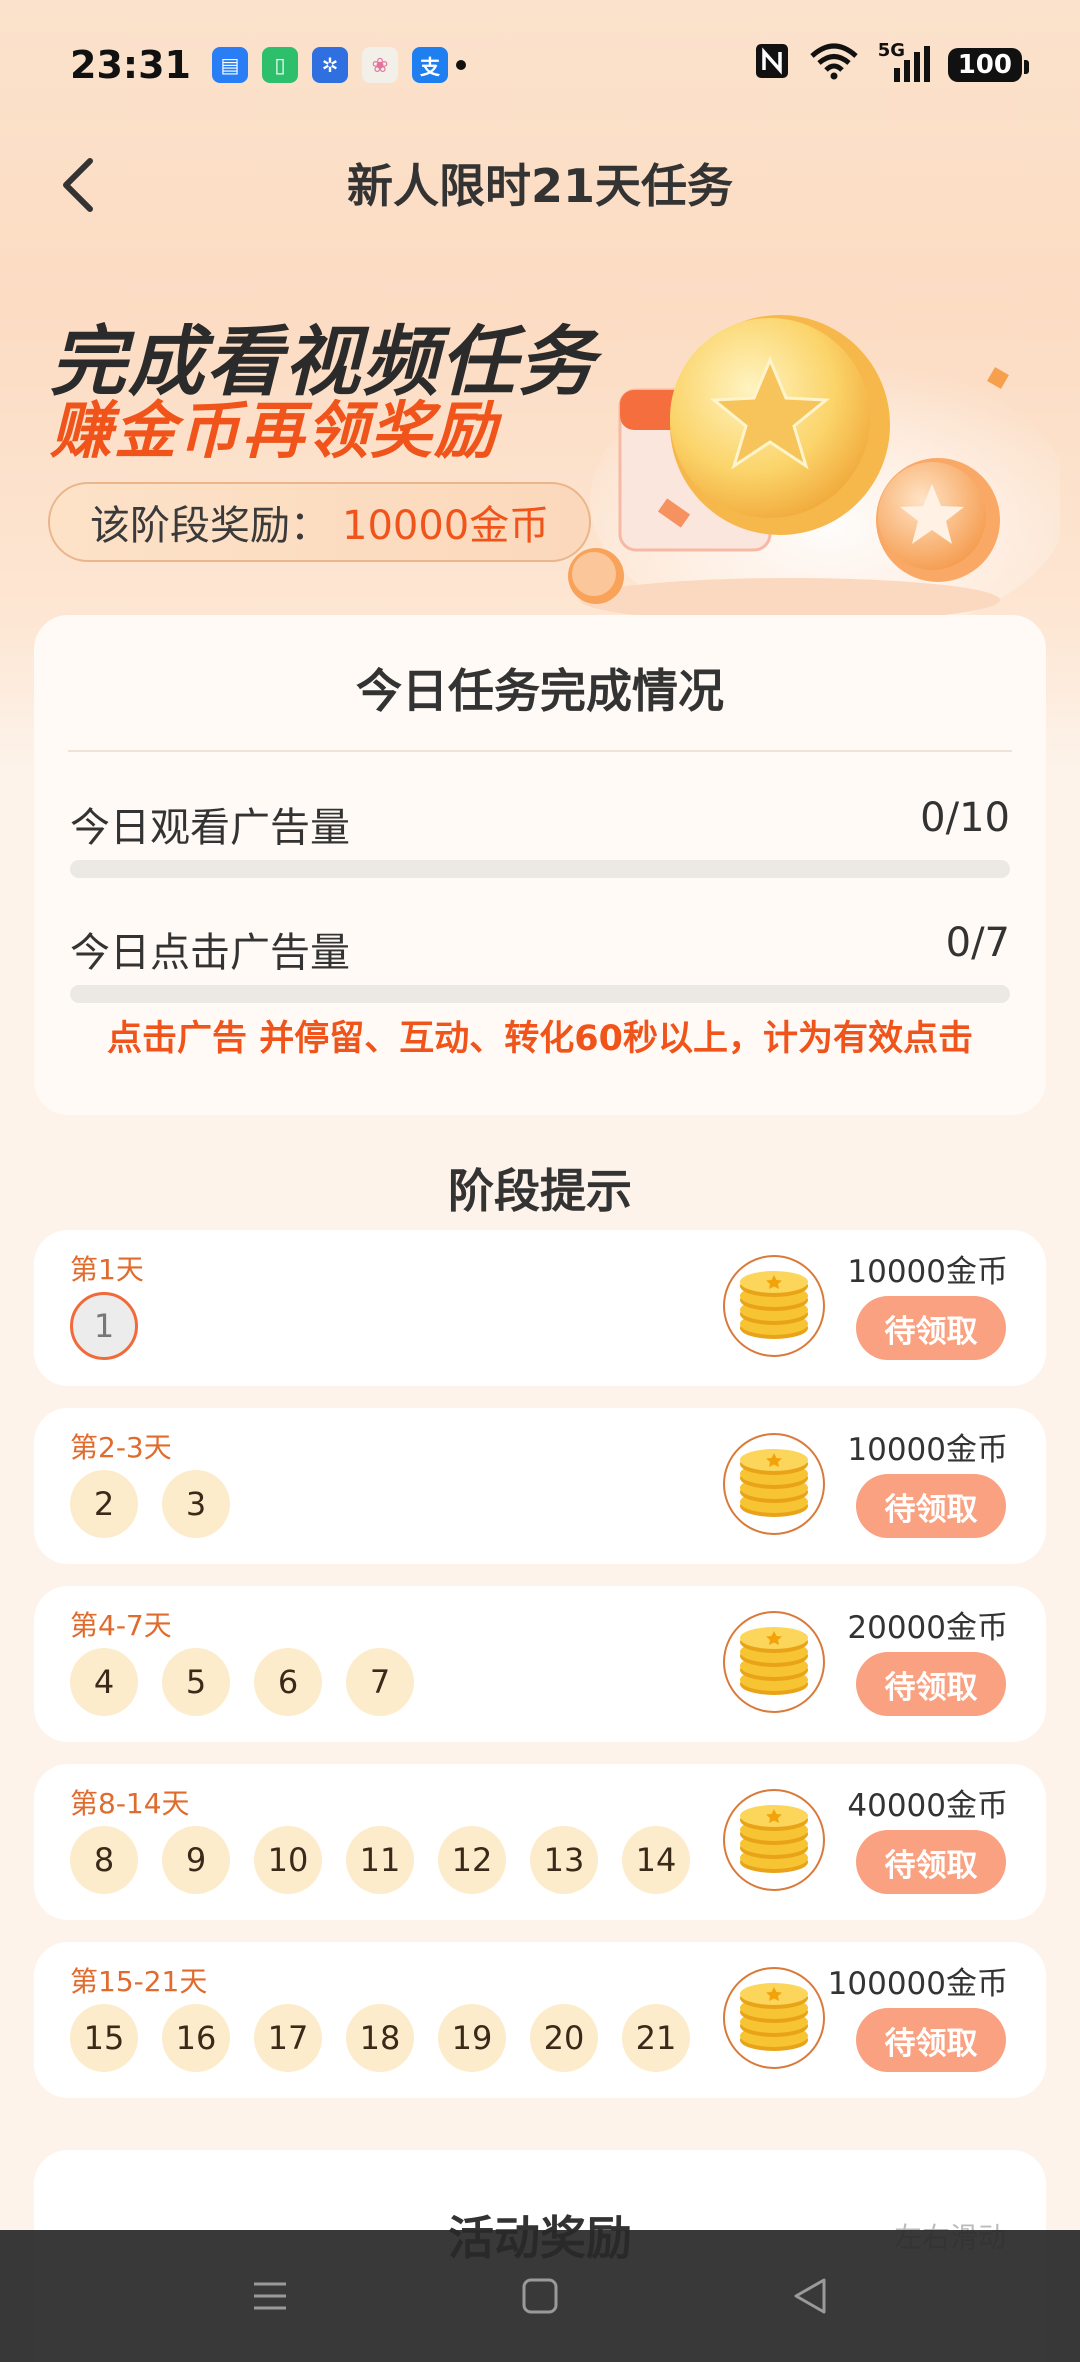 The height and width of the screenshot is (2362, 1080). I want to click on day-circle: 21, so click(656, 2038).